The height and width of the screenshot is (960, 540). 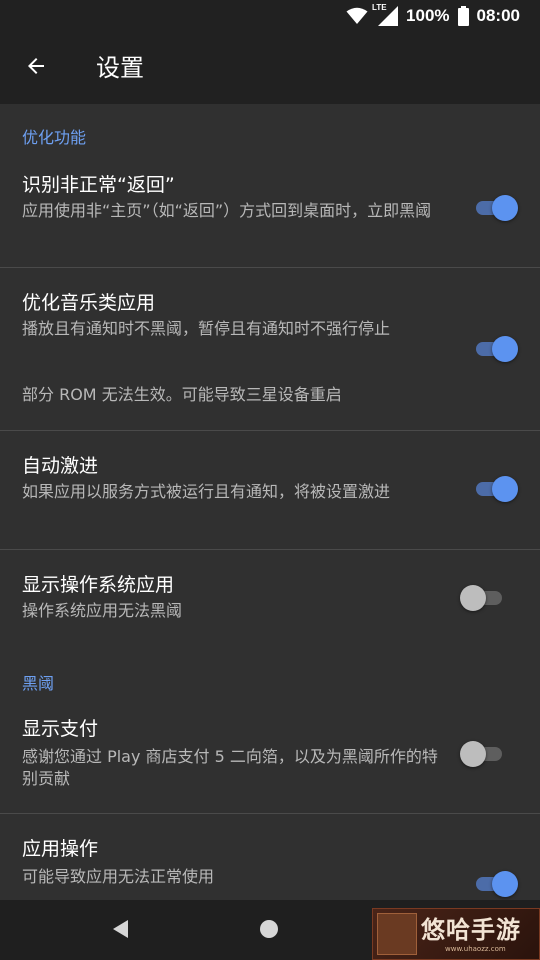 I want to click on pref-show-system-apps: 显示操作系统应用 操作系统应用无法黑阈, so click(x=270, y=598).